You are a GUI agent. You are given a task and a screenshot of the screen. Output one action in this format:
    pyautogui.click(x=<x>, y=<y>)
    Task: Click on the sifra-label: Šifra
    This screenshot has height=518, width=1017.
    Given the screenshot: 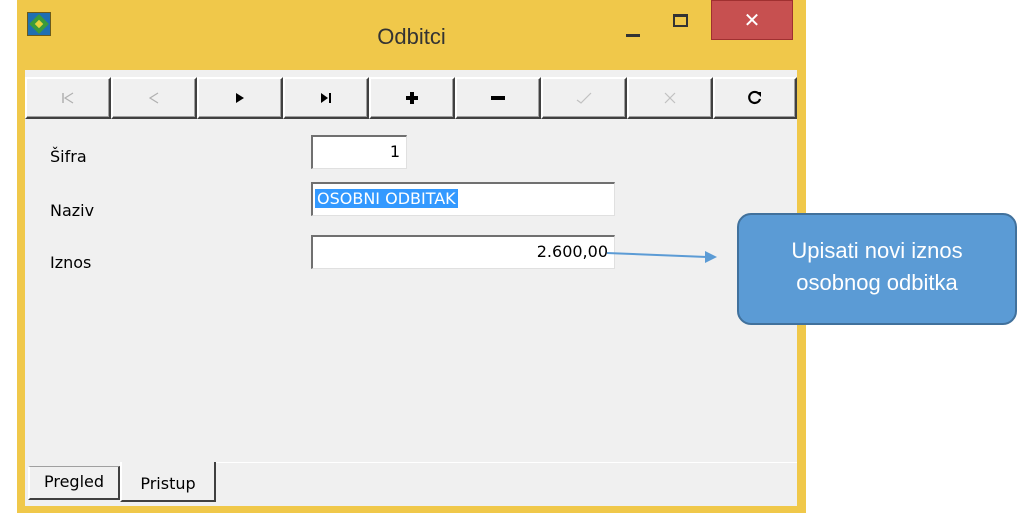 What is the action you would take?
    pyautogui.click(x=68, y=156)
    